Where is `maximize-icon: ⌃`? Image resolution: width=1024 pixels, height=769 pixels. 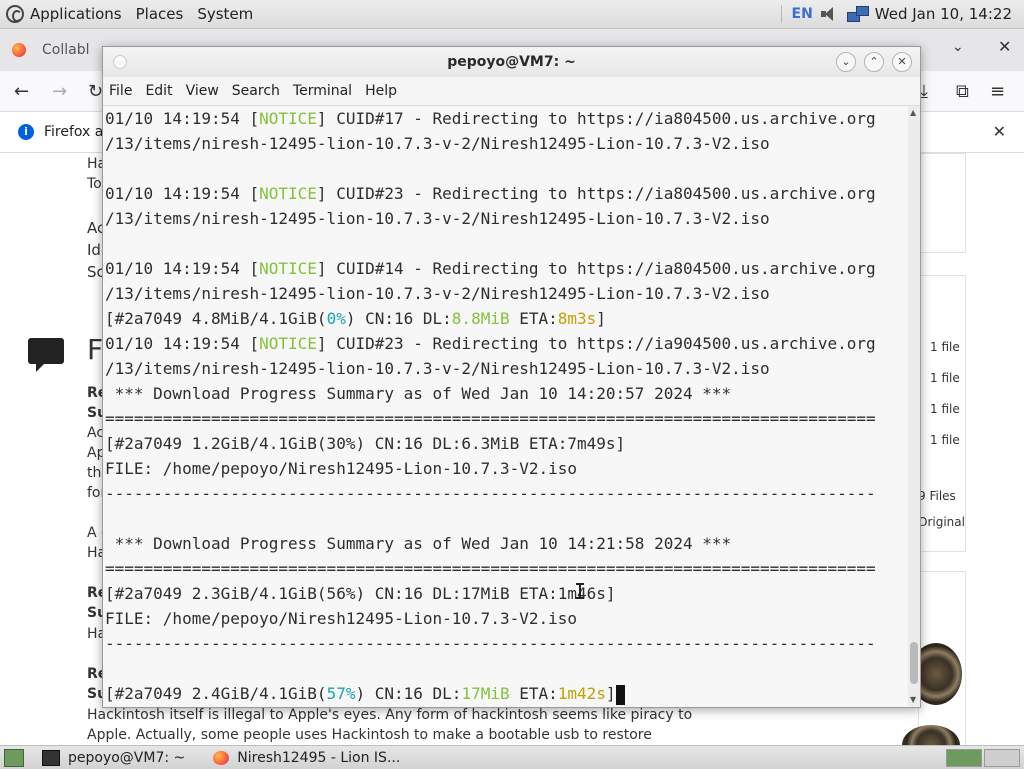 maximize-icon: ⌃ is located at coordinates (874, 62).